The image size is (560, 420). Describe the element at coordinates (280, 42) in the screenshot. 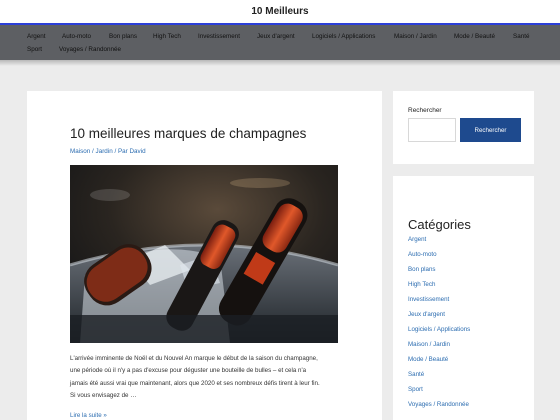

I see `main-navigation` at that location.